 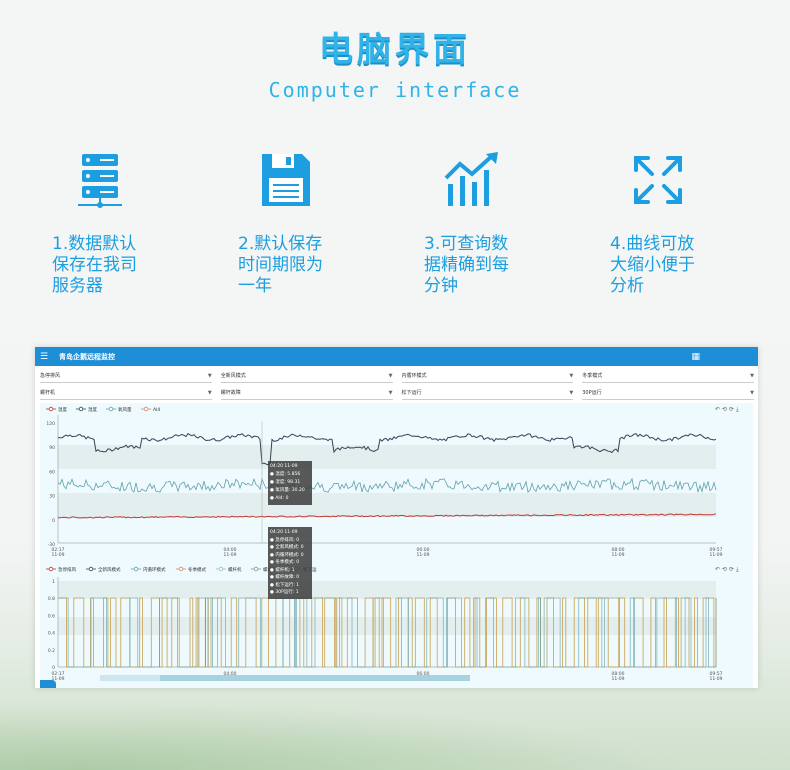 I want to click on select-row-1: 急停排风 ▼ 全新风模式 ▼ 内循环模式 ▼ 冬季模式 ▼, so click(x=396, y=376).